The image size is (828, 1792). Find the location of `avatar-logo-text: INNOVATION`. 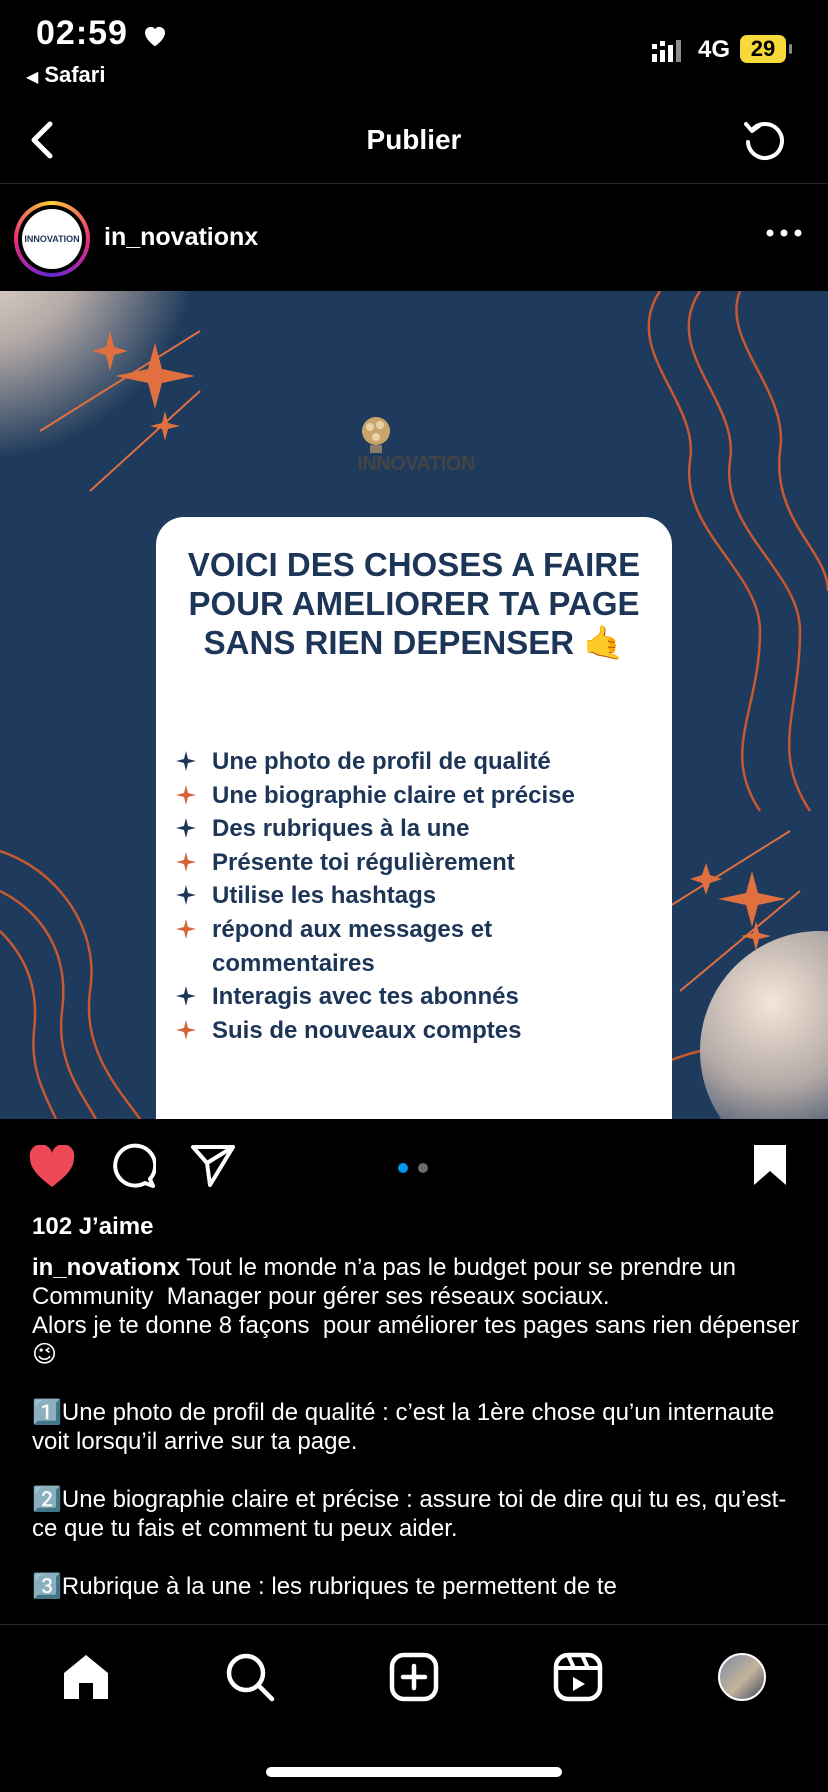

avatar-logo-text: INNOVATION is located at coordinates (52, 239).